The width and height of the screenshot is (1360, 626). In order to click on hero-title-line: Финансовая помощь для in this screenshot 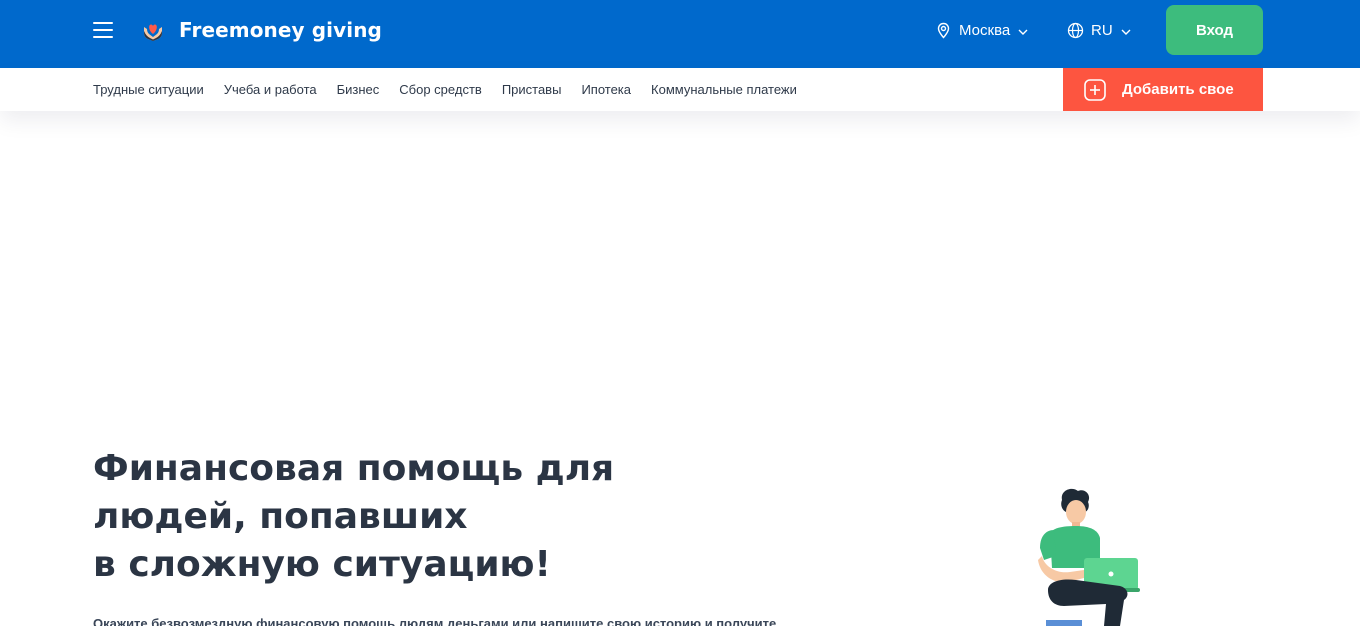, I will do `click(354, 468)`.